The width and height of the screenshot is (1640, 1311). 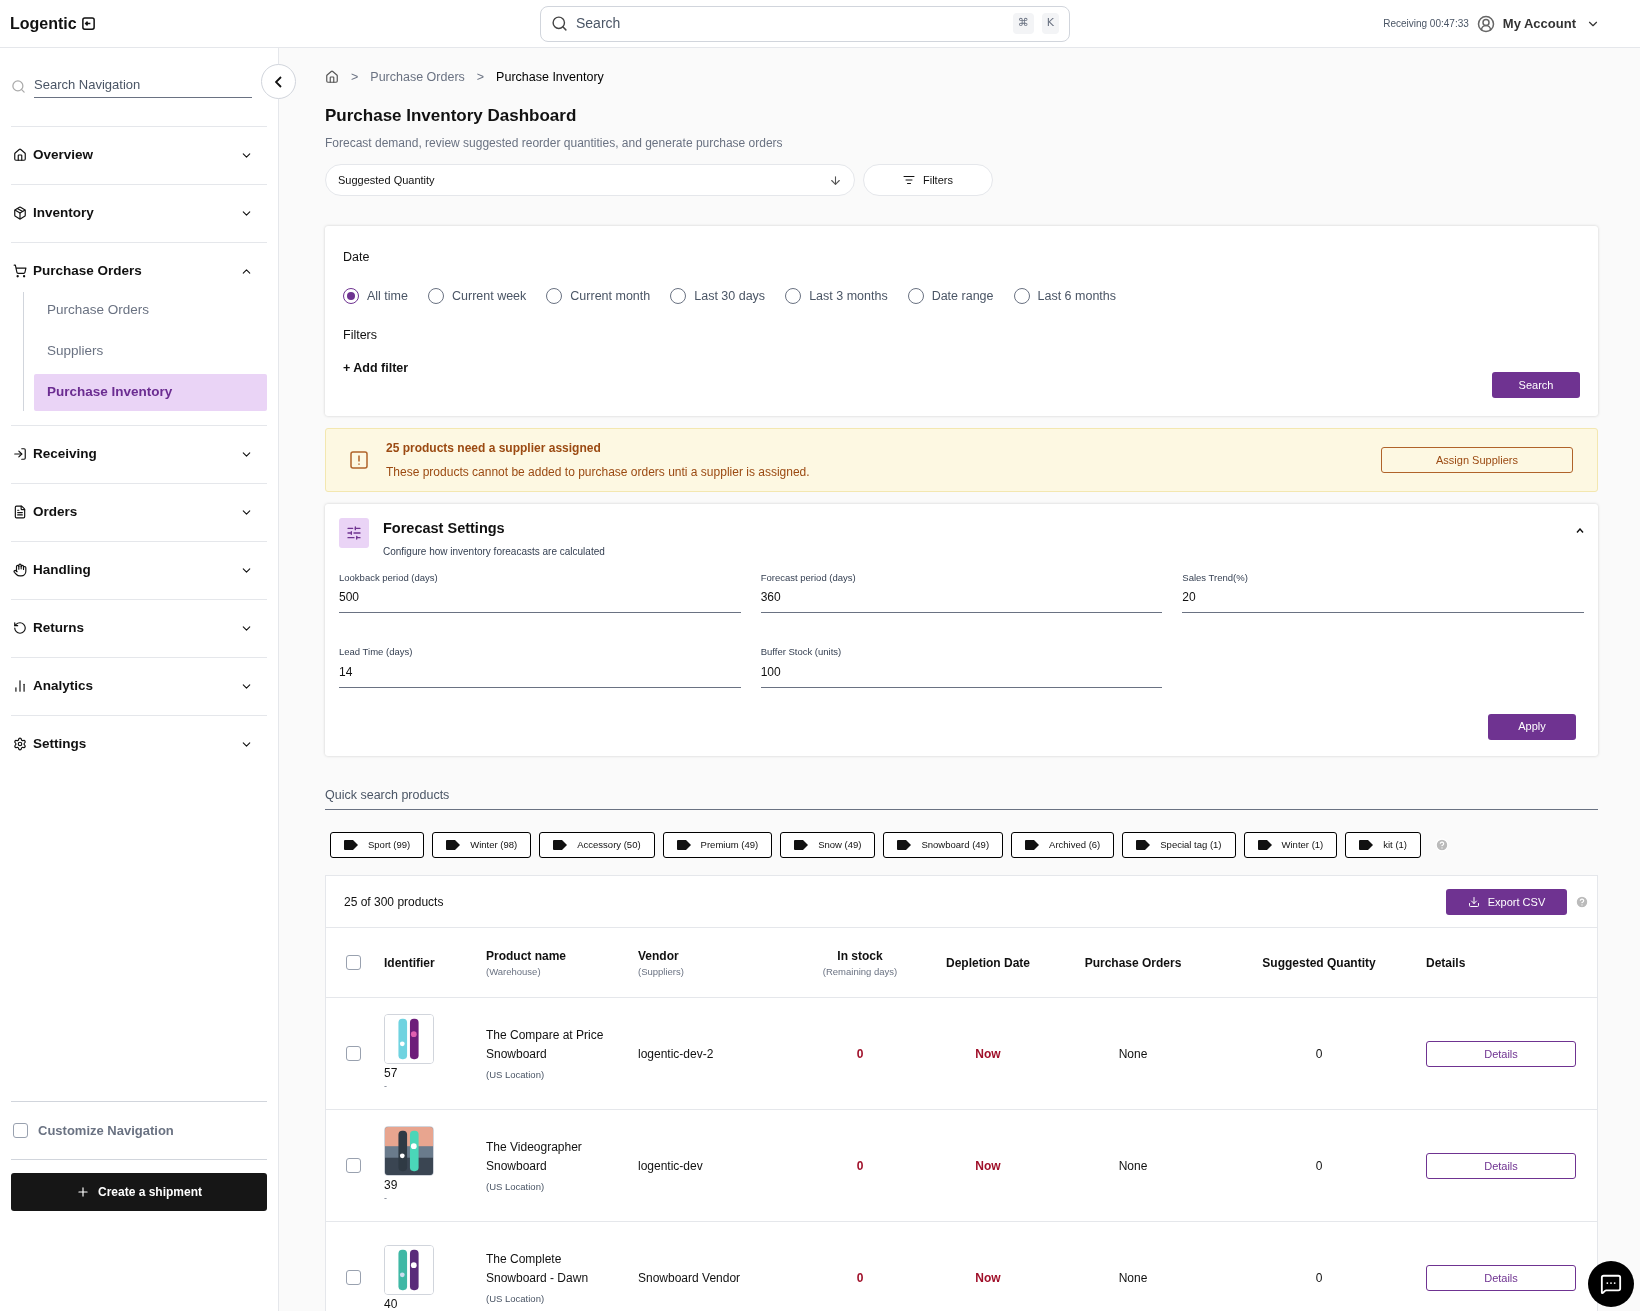 What do you see at coordinates (961, 798) in the screenshot?
I see `quick-search-field: Quick search products` at bounding box center [961, 798].